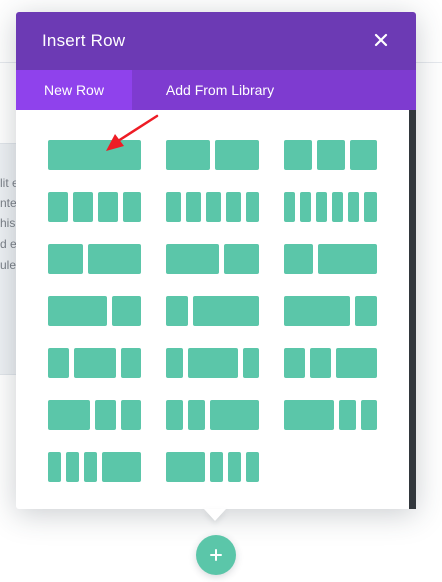 This screenshot has width=442, height=582. I want to click on row-layout-1-5x5, so click(212, 207).